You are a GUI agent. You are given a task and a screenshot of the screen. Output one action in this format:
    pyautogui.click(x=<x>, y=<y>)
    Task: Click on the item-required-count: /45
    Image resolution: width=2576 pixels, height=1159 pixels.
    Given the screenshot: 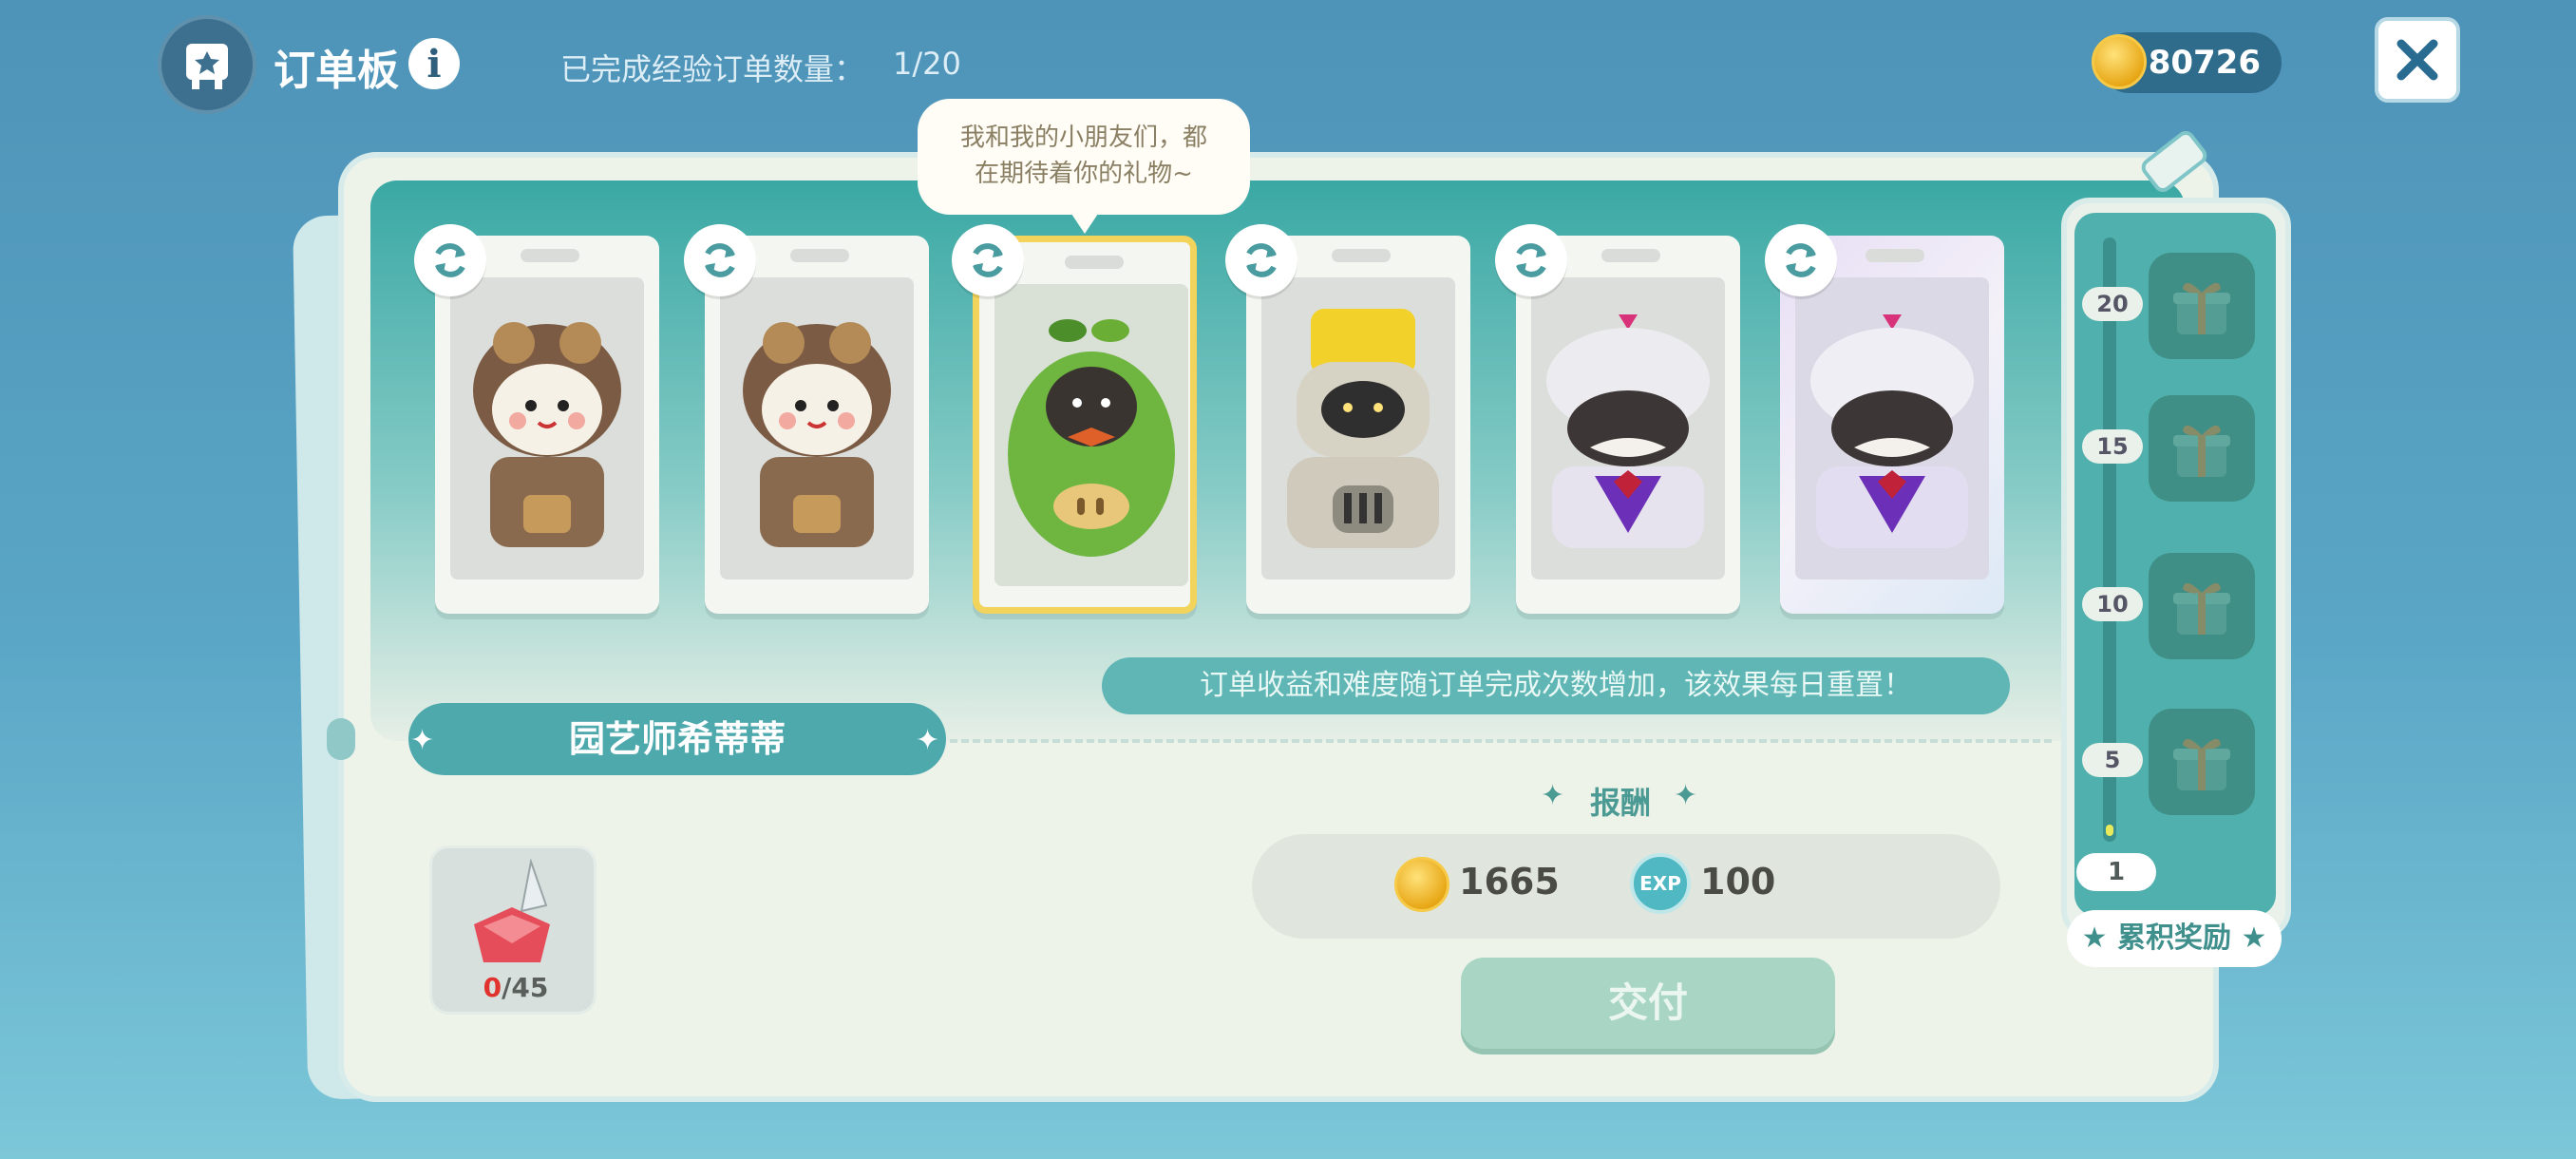 What is the action you would take?
    pyautogui.click(x=525, y=987)
    